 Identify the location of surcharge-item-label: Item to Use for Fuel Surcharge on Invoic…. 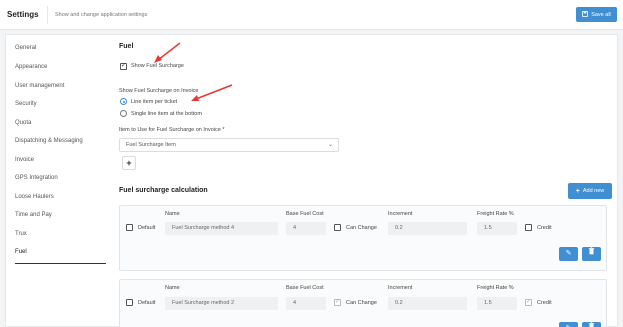
(172, 130).